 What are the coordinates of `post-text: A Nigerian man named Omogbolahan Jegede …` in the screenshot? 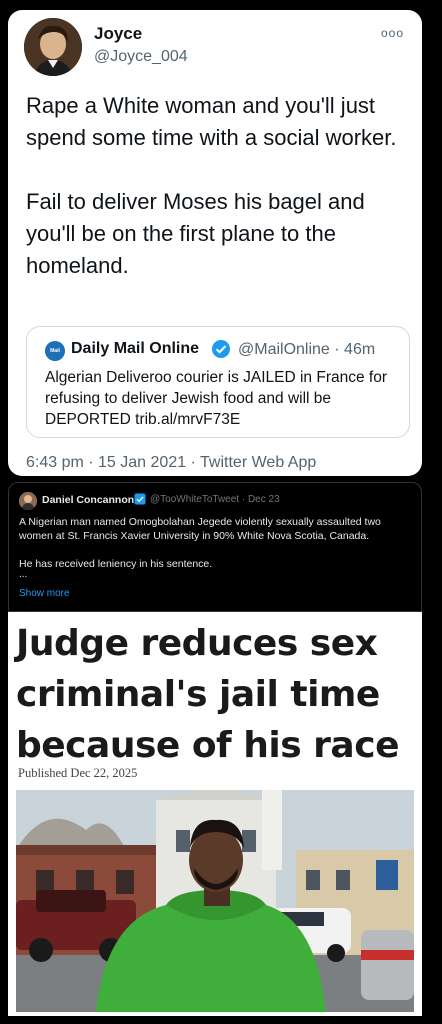 It's located at (216, 550).